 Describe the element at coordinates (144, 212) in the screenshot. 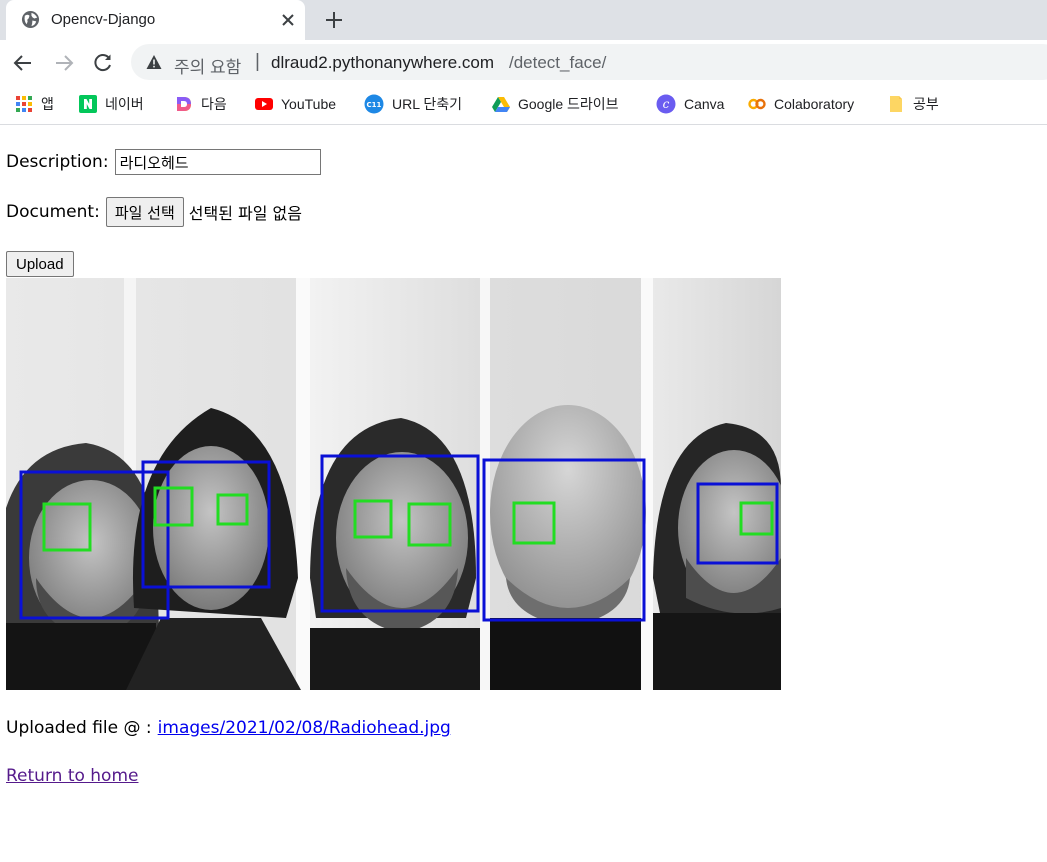

I see `choose-file-button: 파일 선택` at that location.